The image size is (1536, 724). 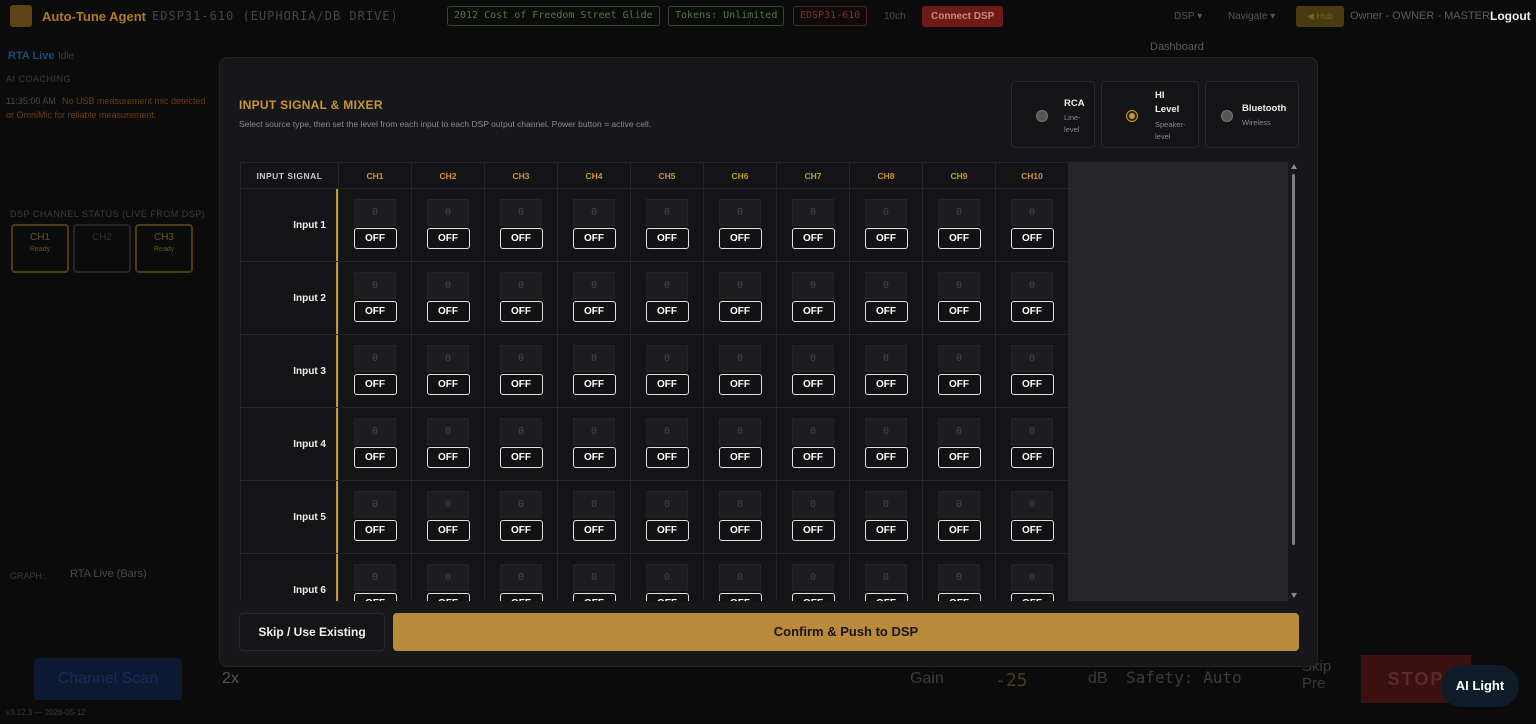 What do you see at coordinates (846, 632) in the screenshot?
I see `confirm-push-button: Confirm & Push to DSP` at bounding box center [846, 632].